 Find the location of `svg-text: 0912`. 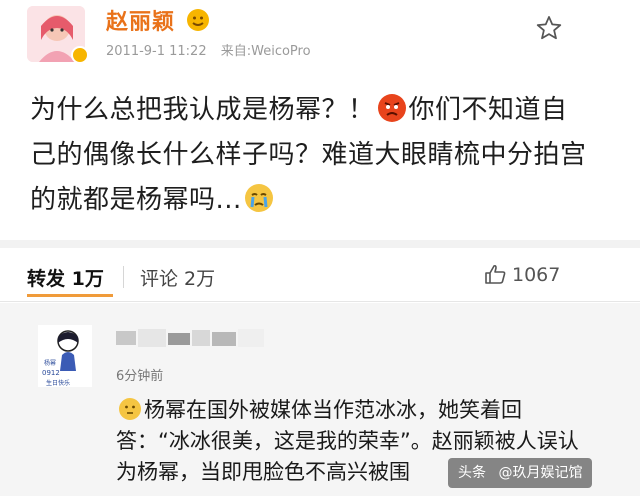

svg-text: 0912 is located at coordinates (51, 373).